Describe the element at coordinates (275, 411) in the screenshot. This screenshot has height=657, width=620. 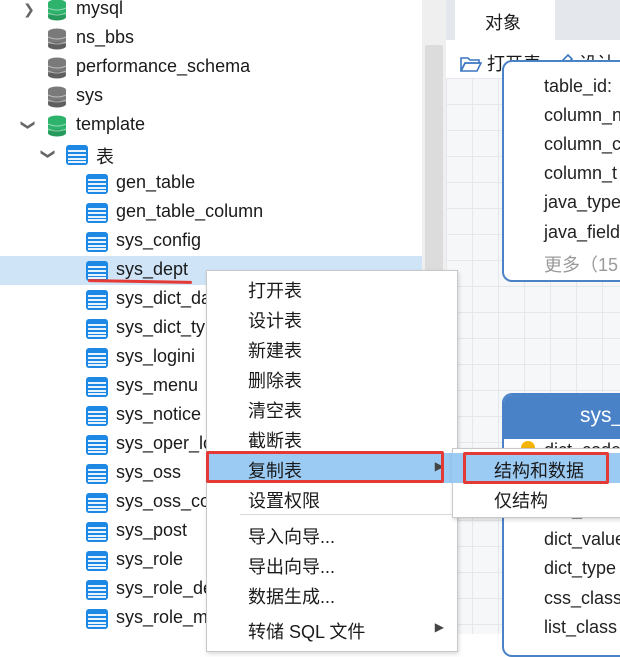
I see `menu-item-label: 清空表` at that location.